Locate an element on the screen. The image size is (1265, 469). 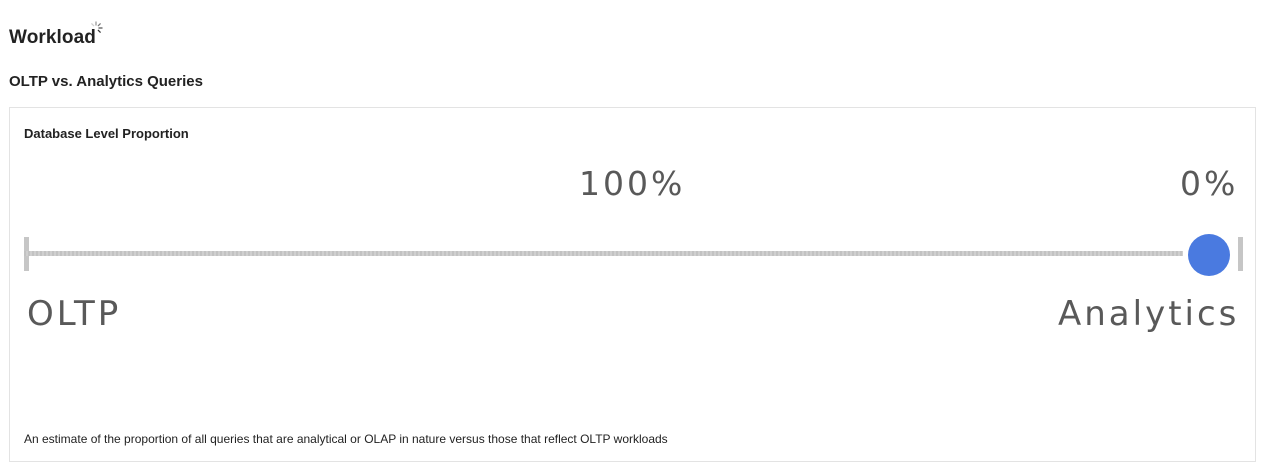
slider-thumb is located at coordinates (1209, 255).